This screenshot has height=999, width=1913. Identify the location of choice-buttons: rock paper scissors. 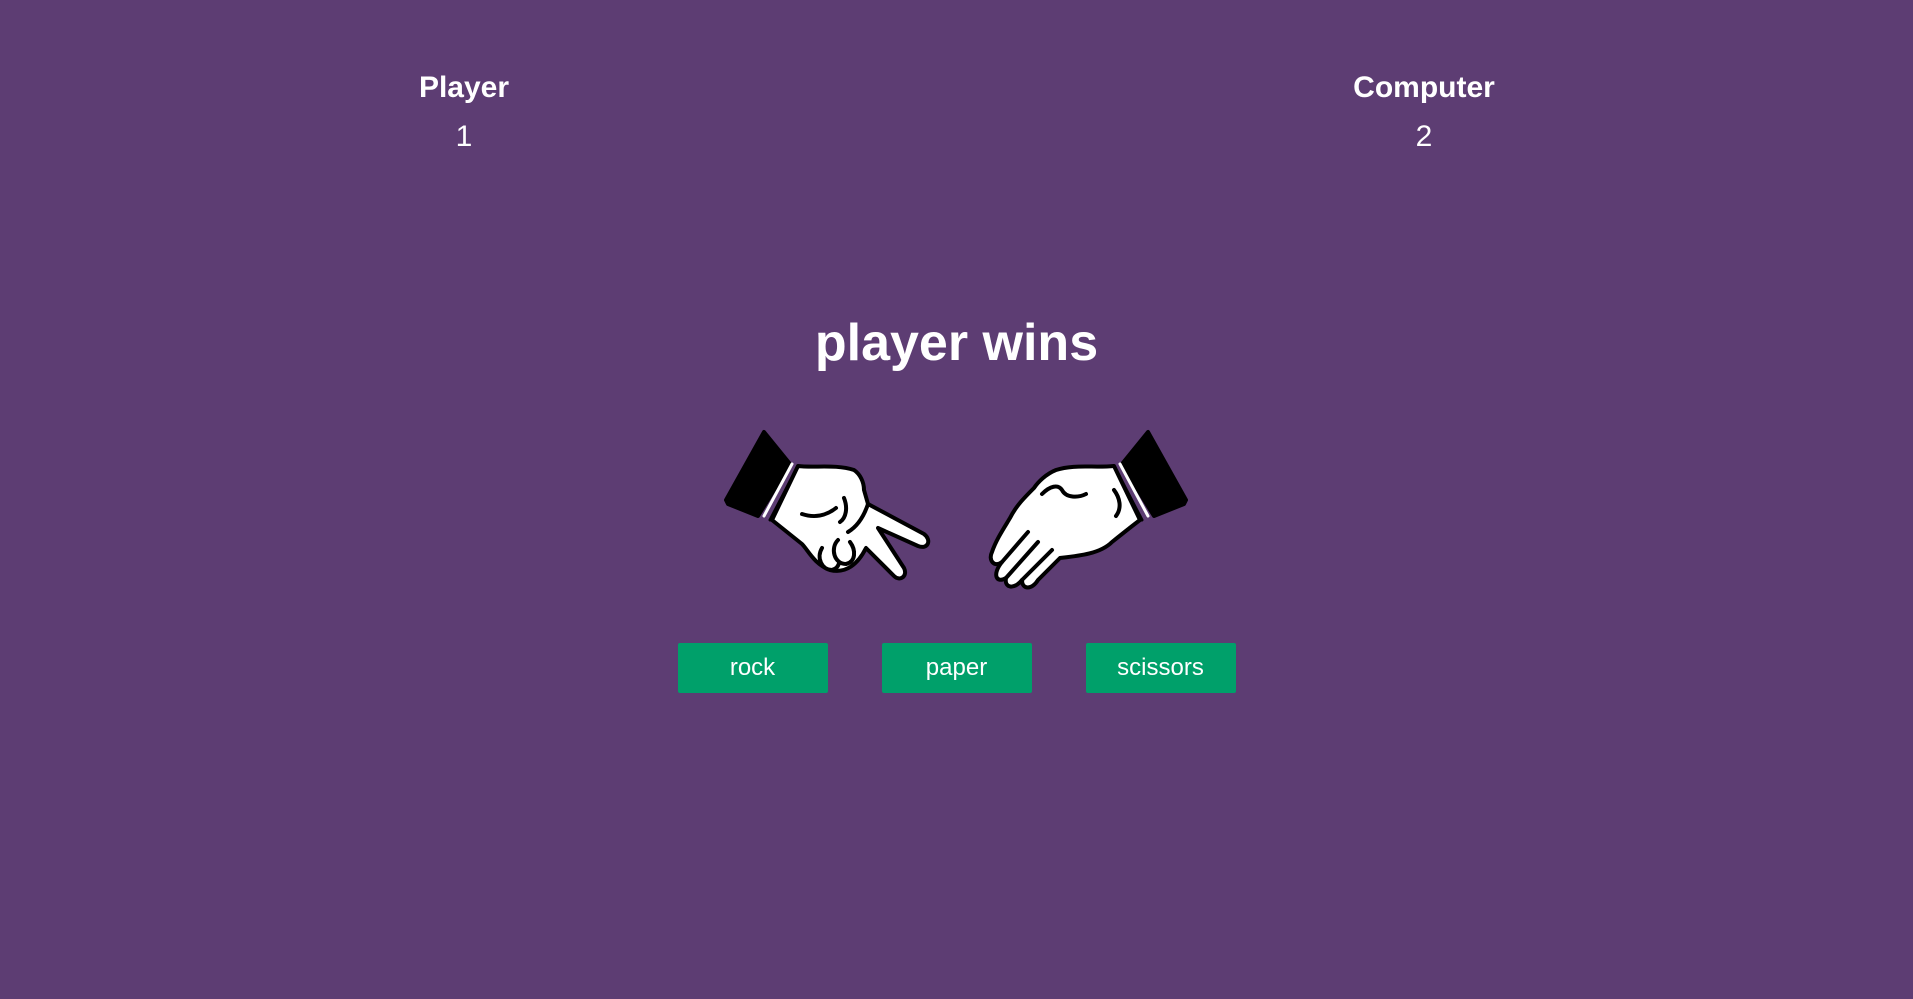
(956, 668).